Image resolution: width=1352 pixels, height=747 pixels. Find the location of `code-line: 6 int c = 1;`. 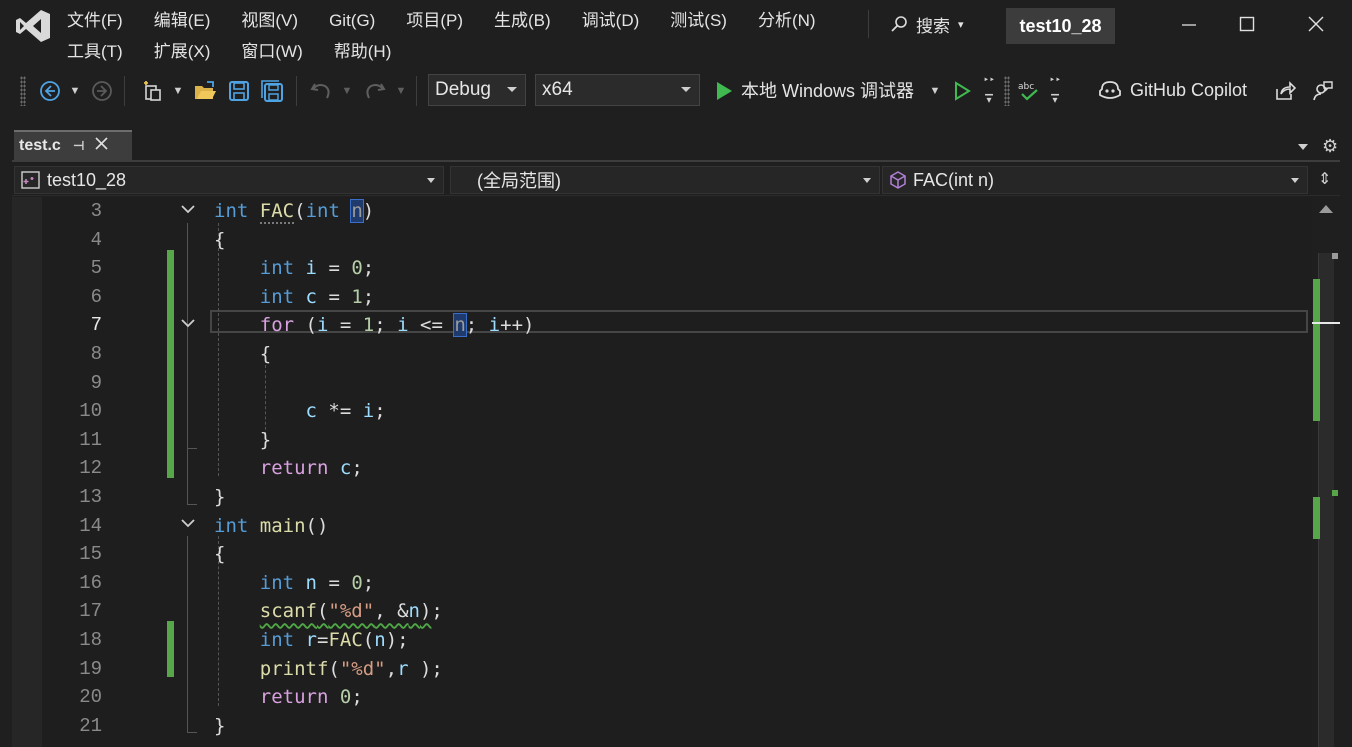

code-line: 6 int c = 1; is located at coordinates (662, 297).